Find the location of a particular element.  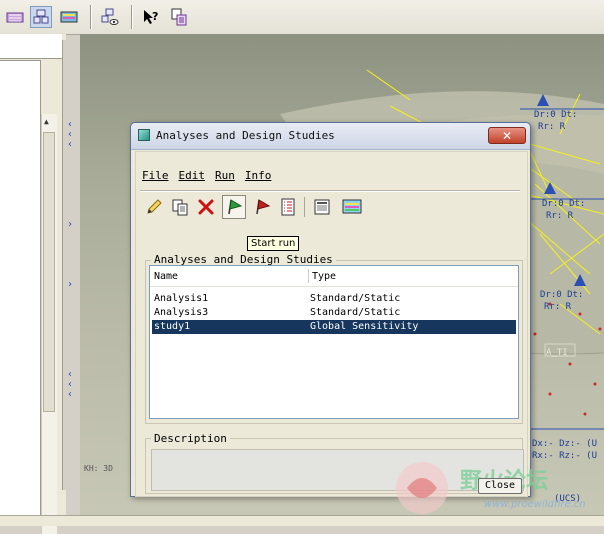

menu-file: File is located at coordinates (155, 177).